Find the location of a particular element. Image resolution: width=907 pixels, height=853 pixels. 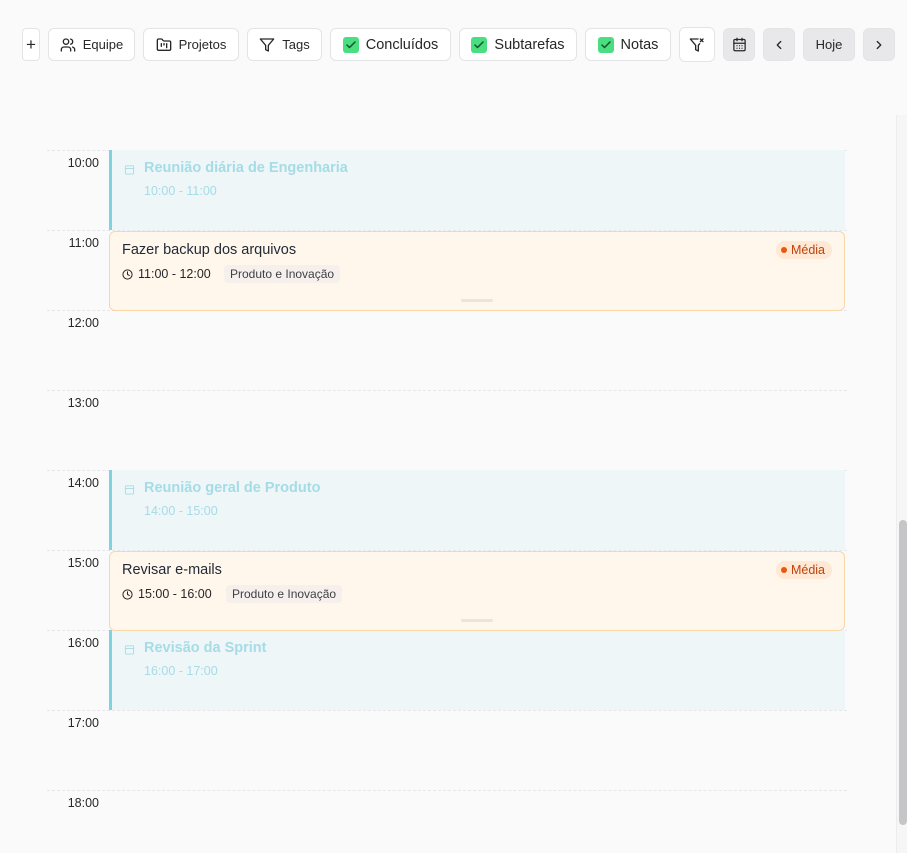

today-label: Hoje is located at coordinates (829, 44).